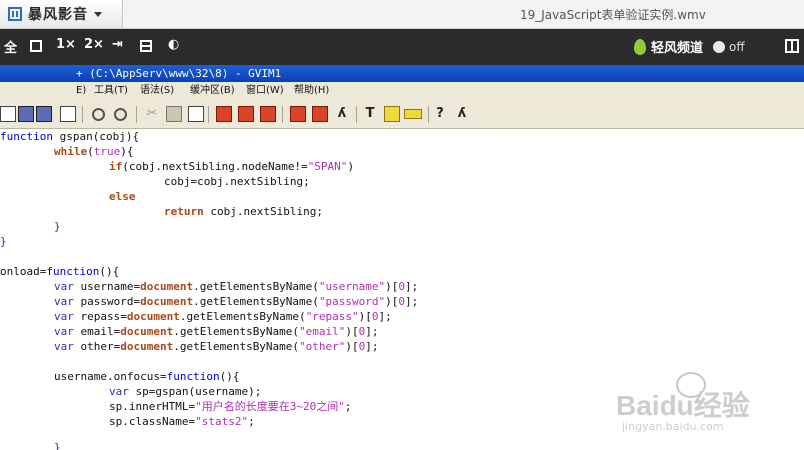  Describe the element at coordinates (402, 73) in the screenshot. I see `gvim-window-title: + (C:\AppServ\www\32\8) - GVIM1` at that location.